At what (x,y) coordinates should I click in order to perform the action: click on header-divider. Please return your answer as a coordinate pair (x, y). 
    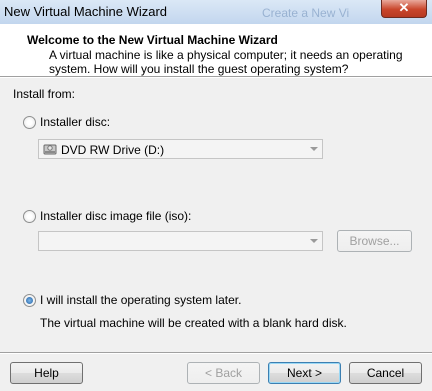
    Looking at the image, I should click on (216, 77).